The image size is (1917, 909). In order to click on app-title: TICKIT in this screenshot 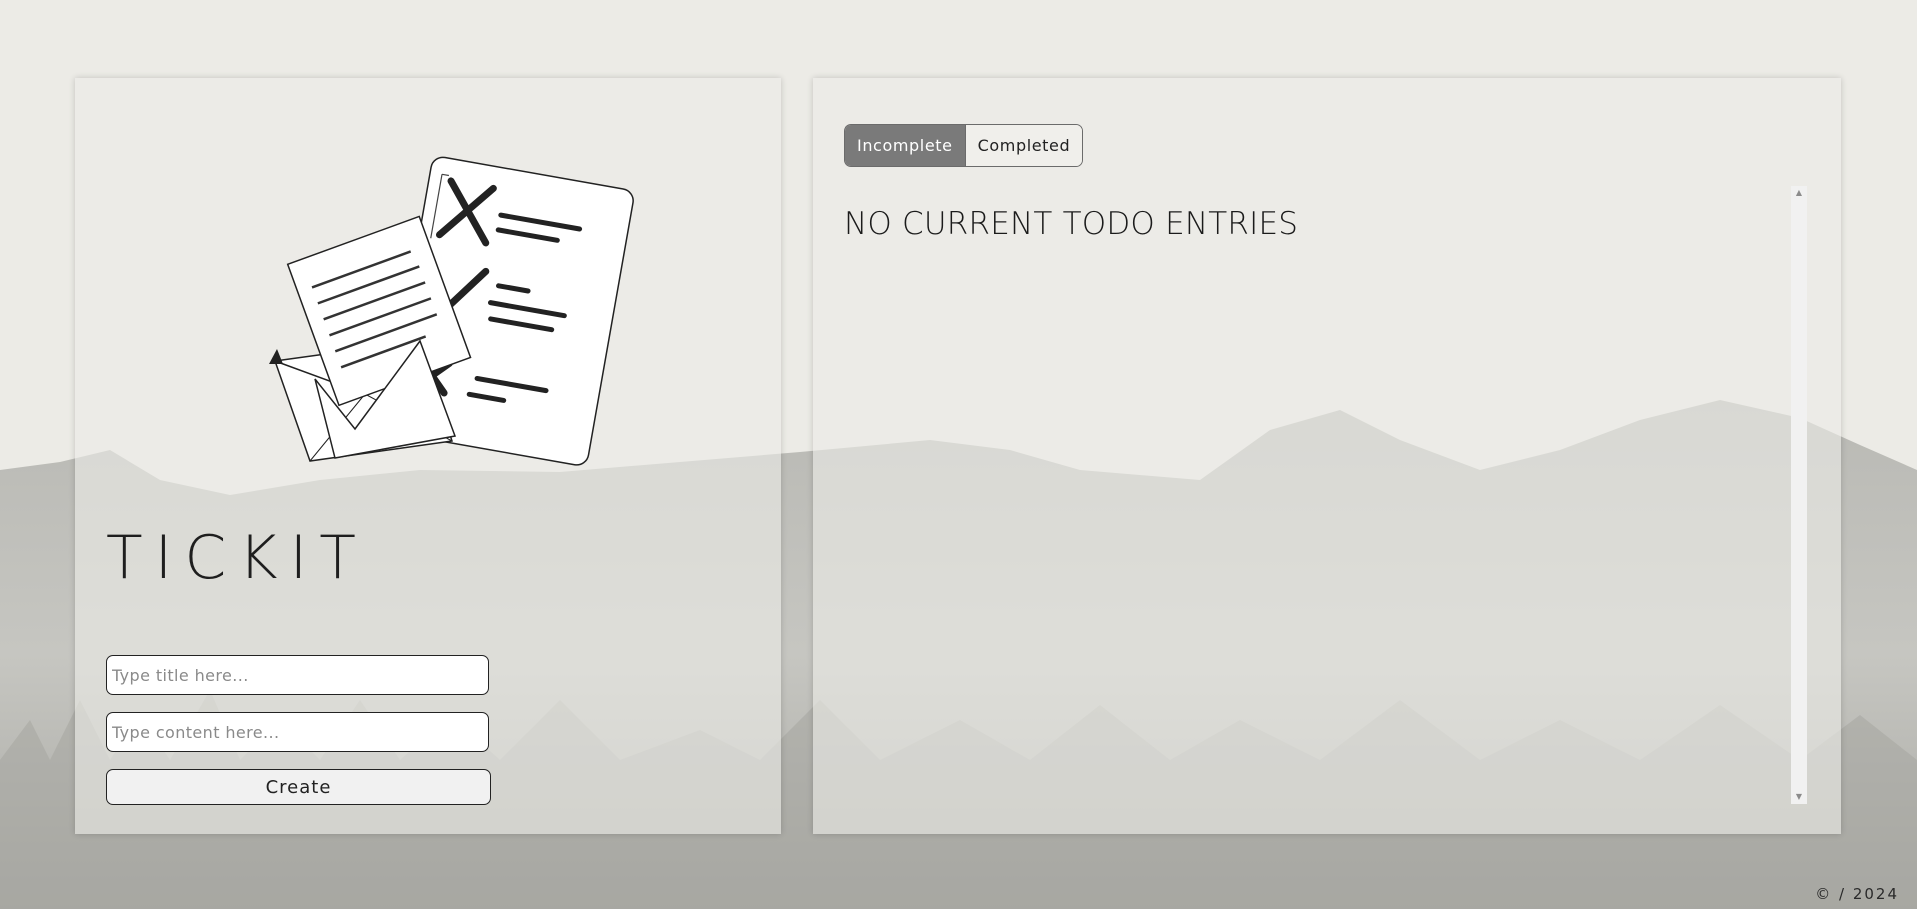, I will do `click(237, 558)`.